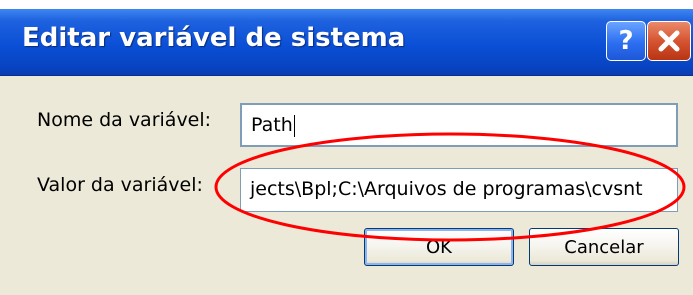 The image size is (693, 295). I want to click on variable-value-label: Valor da variável:, so click(120, 185).